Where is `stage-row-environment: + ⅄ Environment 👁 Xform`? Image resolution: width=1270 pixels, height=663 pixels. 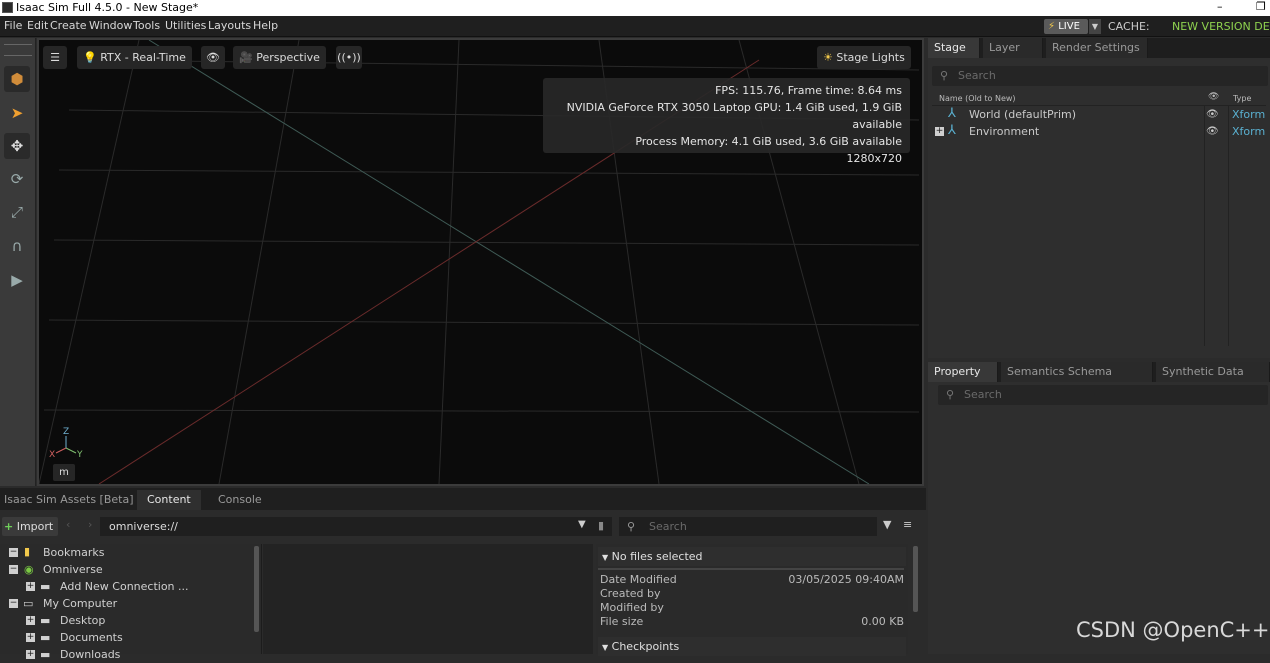 stage-row-environment: + ⅄ Environment 👁 Xform is located at coordinates (1099, 131).